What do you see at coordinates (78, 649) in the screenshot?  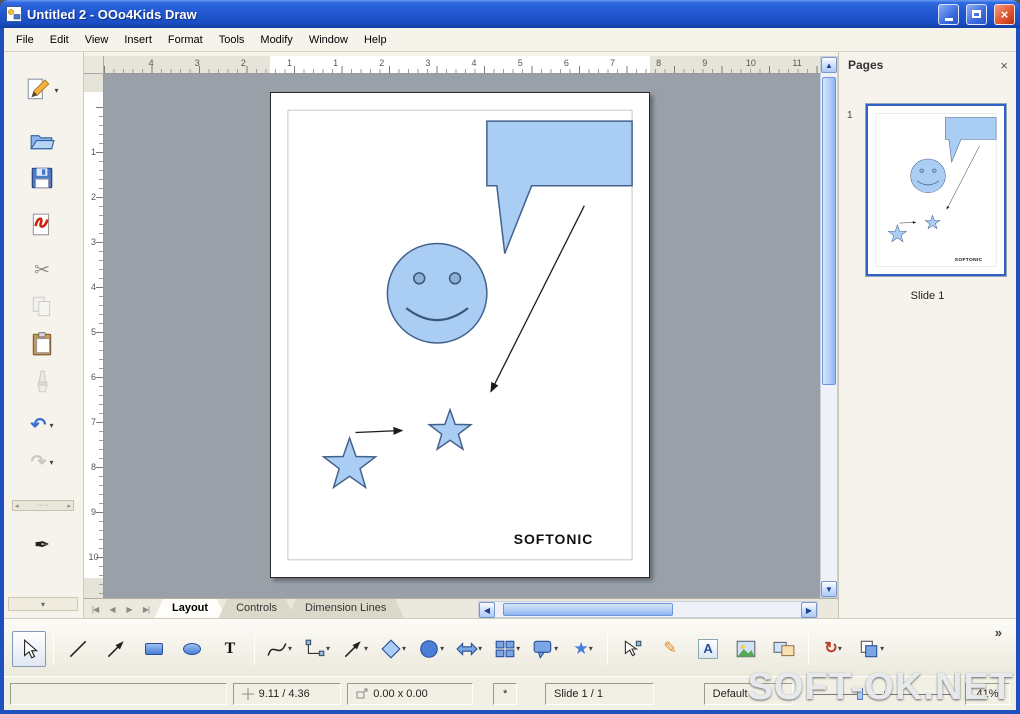 I see `line-tool-button` at bounding box center [78, 649].